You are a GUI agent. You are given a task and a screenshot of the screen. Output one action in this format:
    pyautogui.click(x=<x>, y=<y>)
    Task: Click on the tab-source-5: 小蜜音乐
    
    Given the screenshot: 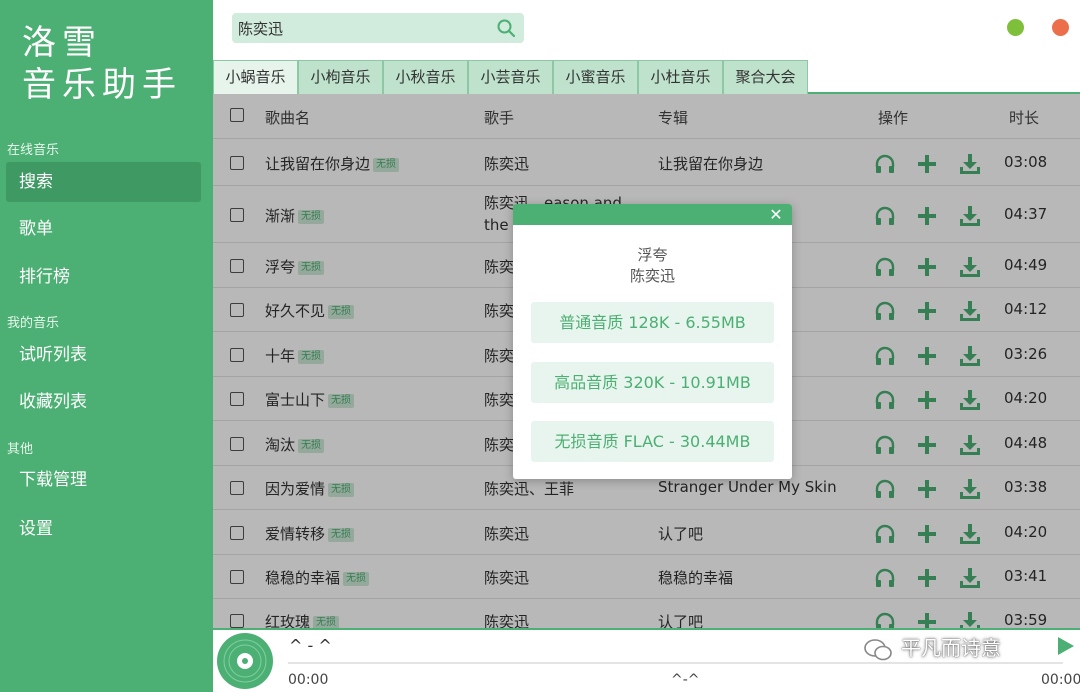 What is the action you would take?
    pyautogui.click(x=595, y=77)
    